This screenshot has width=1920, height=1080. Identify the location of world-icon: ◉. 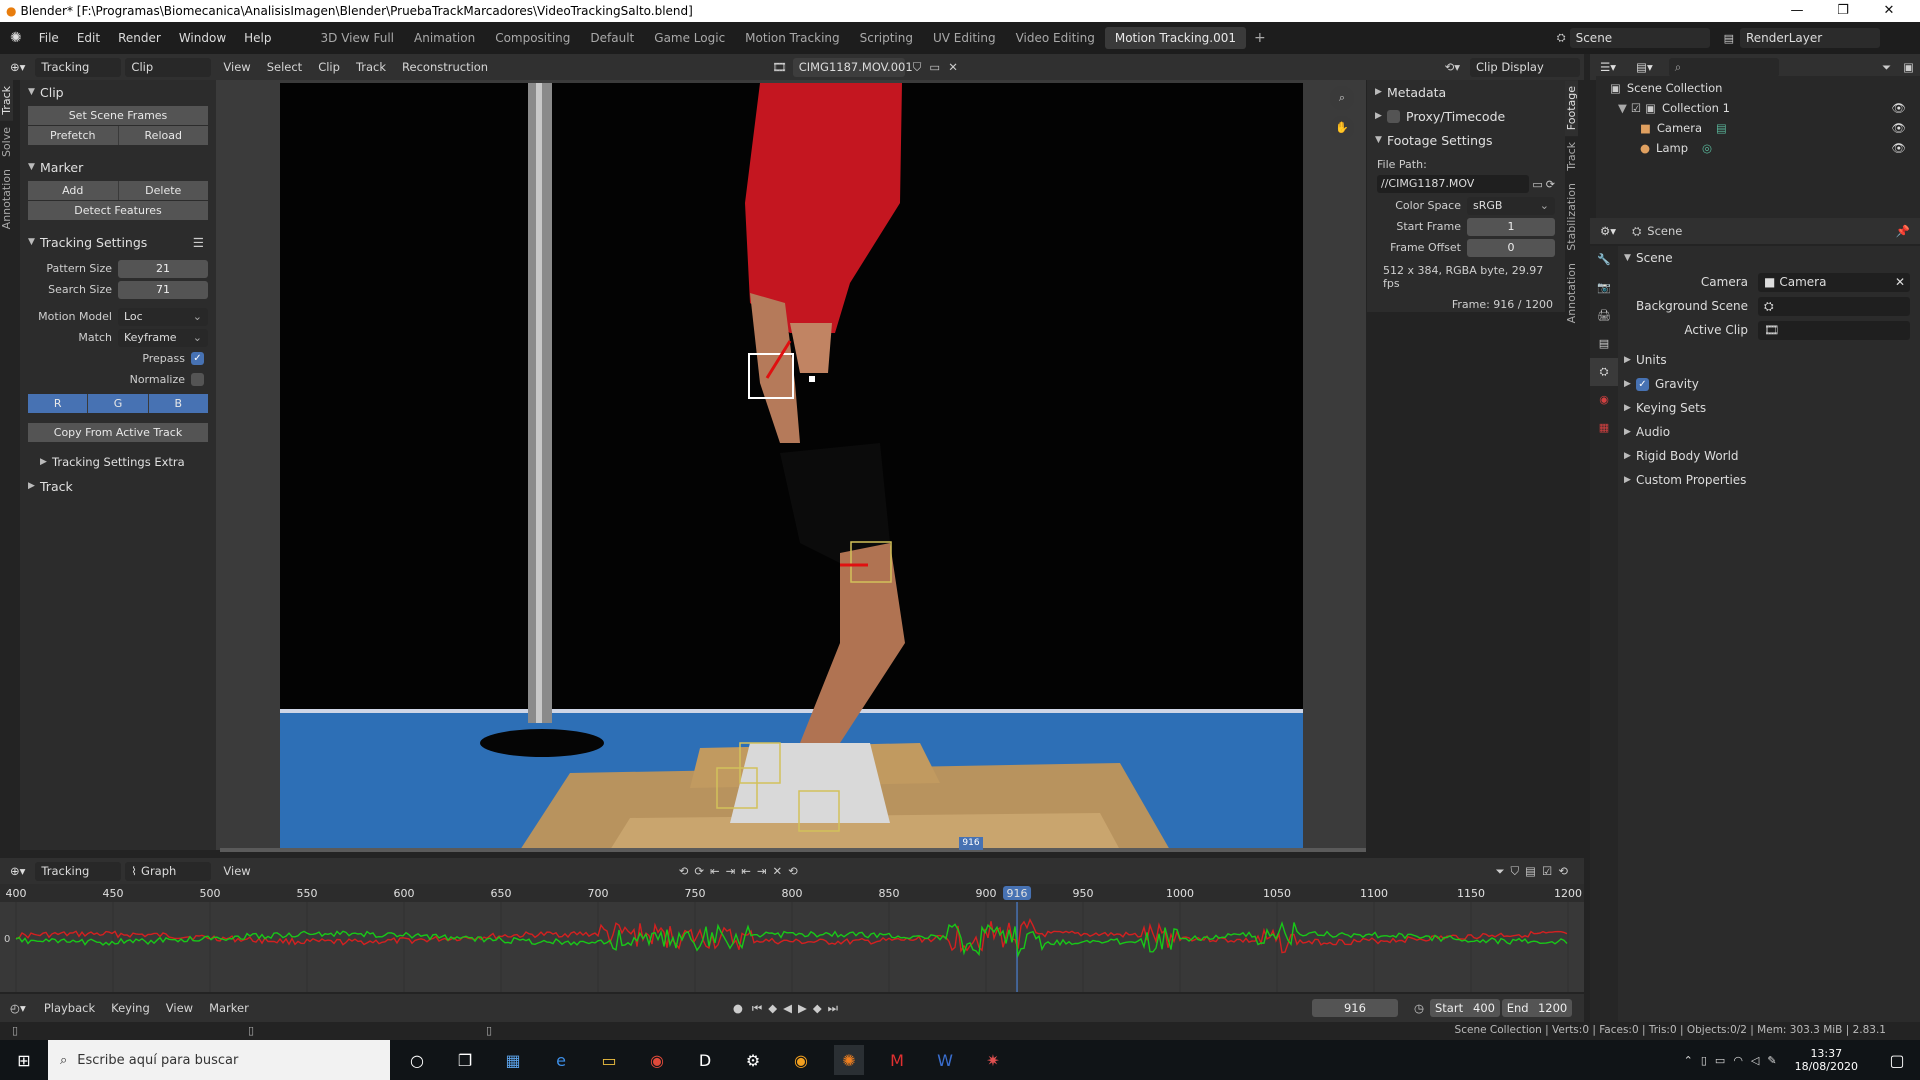
(1604, 400).